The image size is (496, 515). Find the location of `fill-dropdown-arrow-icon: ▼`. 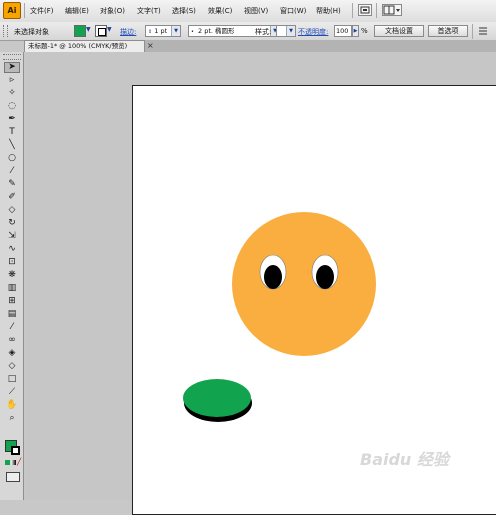

fill-dropdown-arrow-icon: ▼ is located at coordinates (88, 29).